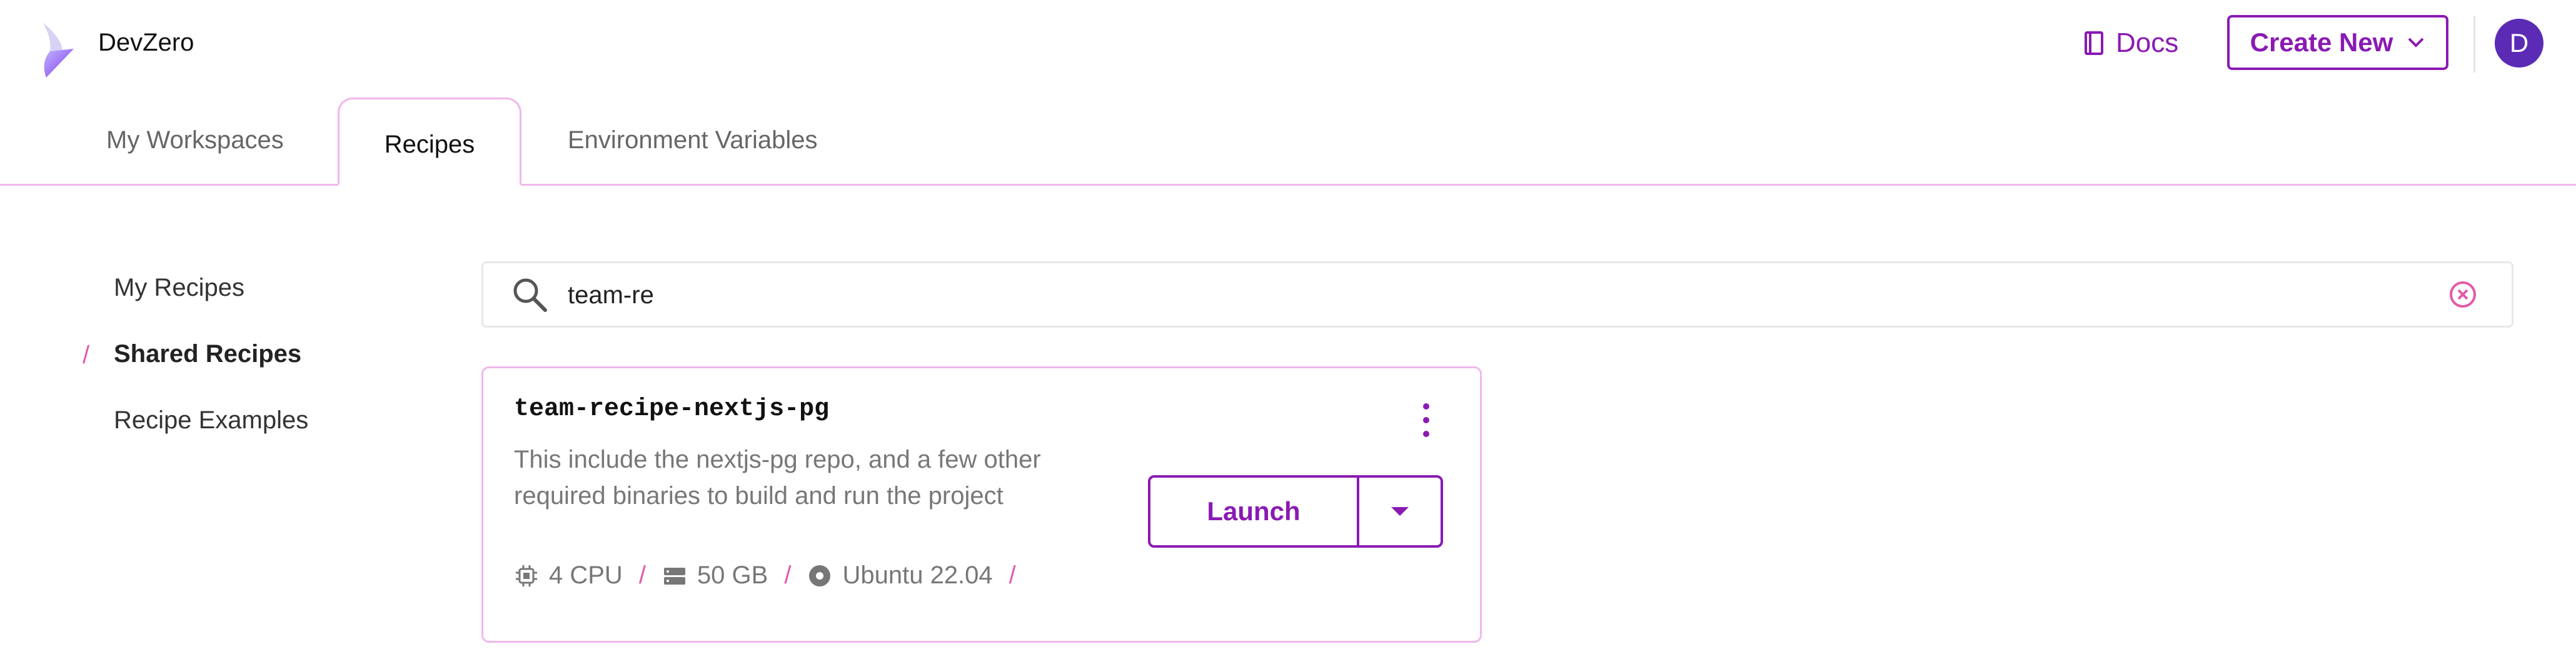 This screenshot has width=2576, height=664. Describe the element at coordinates (820, 575) in the screenshot. I see `disk-icon` at that location.